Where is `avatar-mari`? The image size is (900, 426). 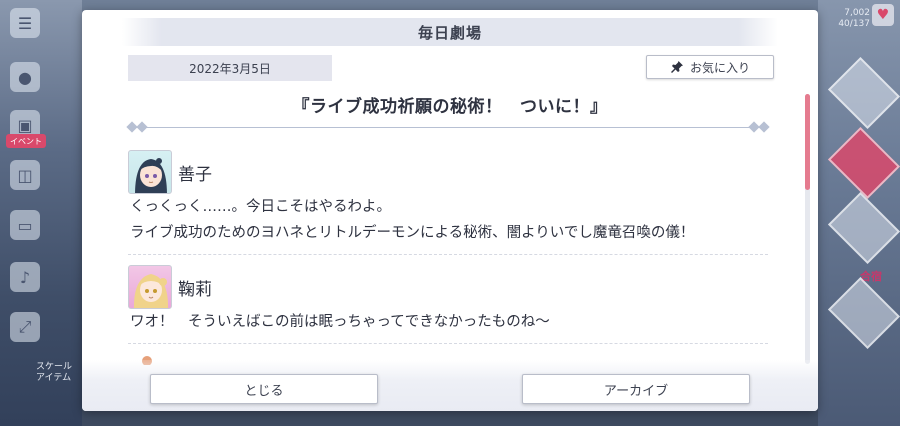 avatar-mari is located at coordinates (150, 287).